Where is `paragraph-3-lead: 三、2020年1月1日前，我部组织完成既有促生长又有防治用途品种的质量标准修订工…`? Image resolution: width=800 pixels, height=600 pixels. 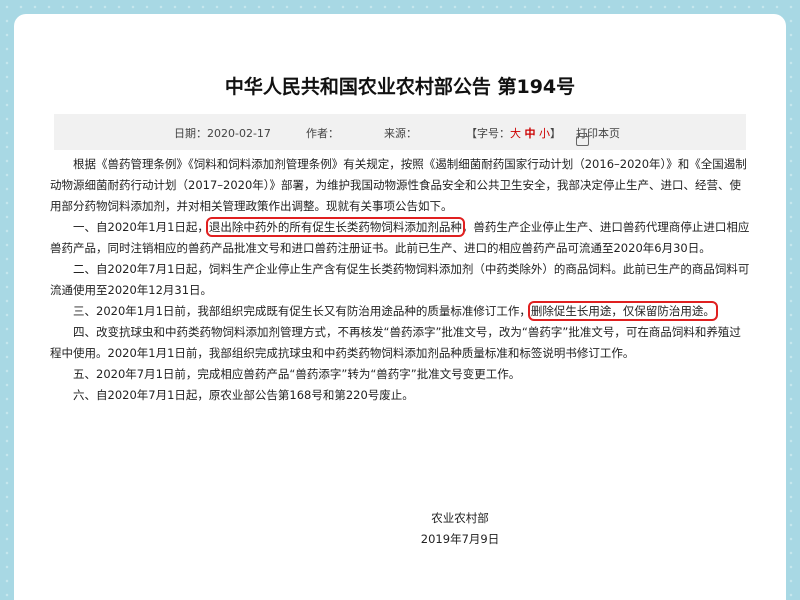
paragraph-3-lead: 三、2020年1月1日前，我部组织完成既有促生长又有防治用途品种的质量标准修订工… is located at coordinates (302, 311).